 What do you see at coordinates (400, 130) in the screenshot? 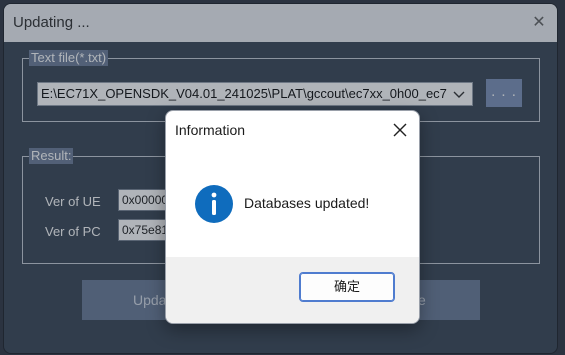
I see `close-icon` at bounding box center [400, 130].